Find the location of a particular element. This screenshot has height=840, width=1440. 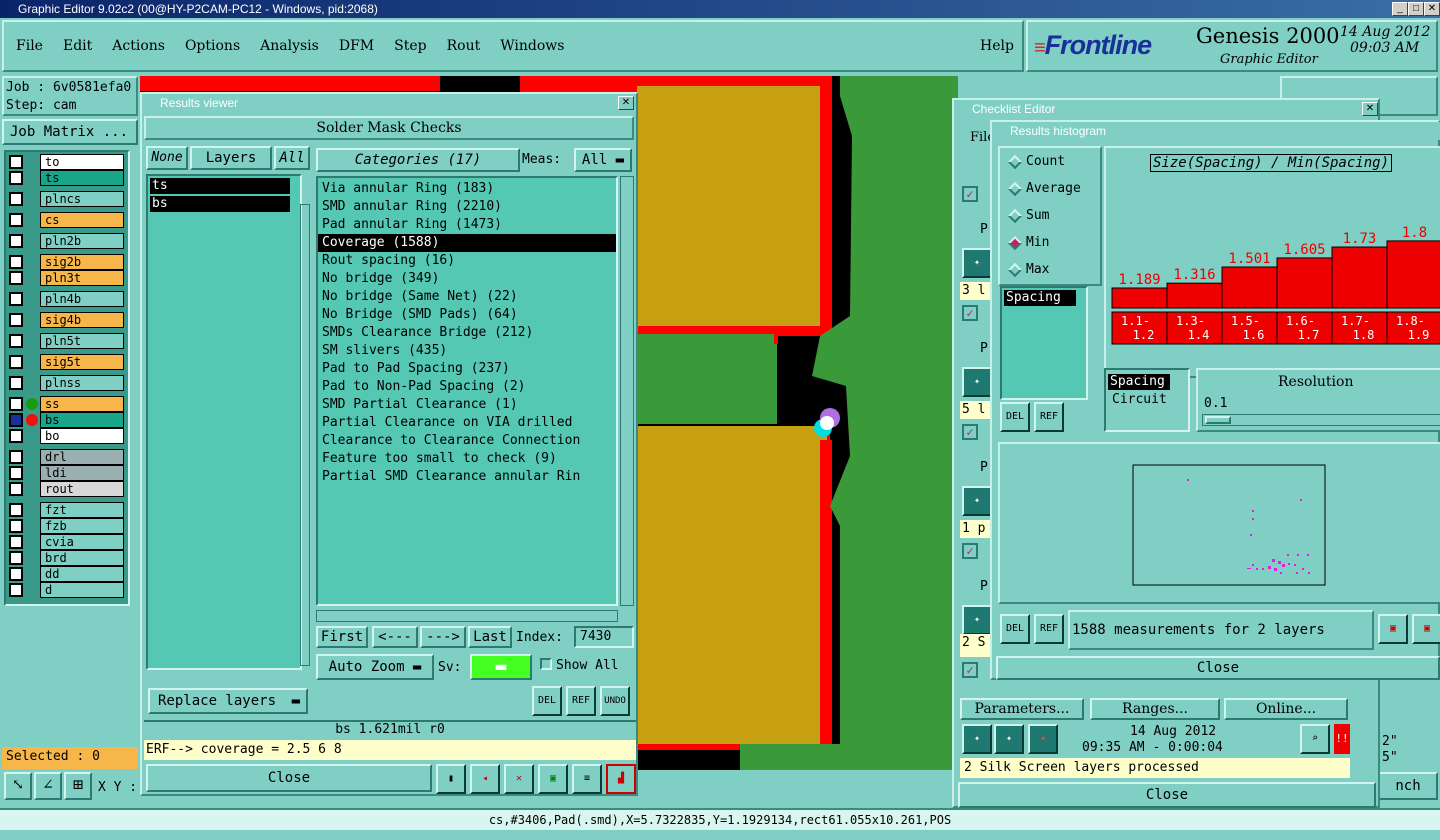

metric-item-spacing: Spacing is located at coordinates (1040, 298).